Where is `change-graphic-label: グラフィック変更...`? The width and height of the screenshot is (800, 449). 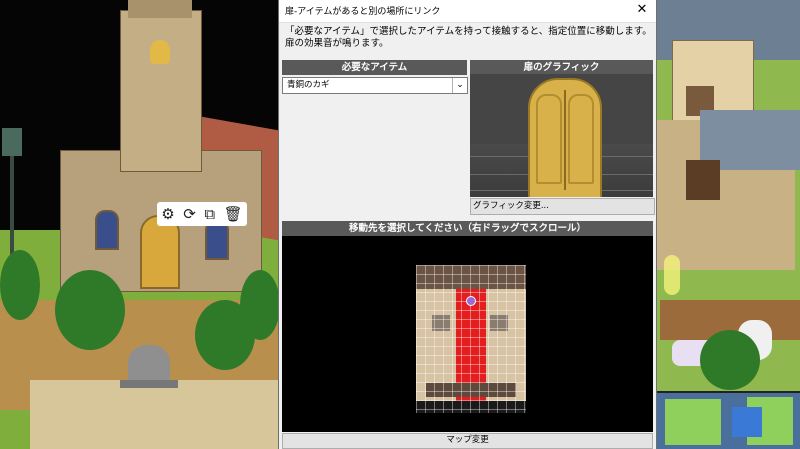
change-graphic-label: グラフィック変更... is located at coordinates (511, 206).